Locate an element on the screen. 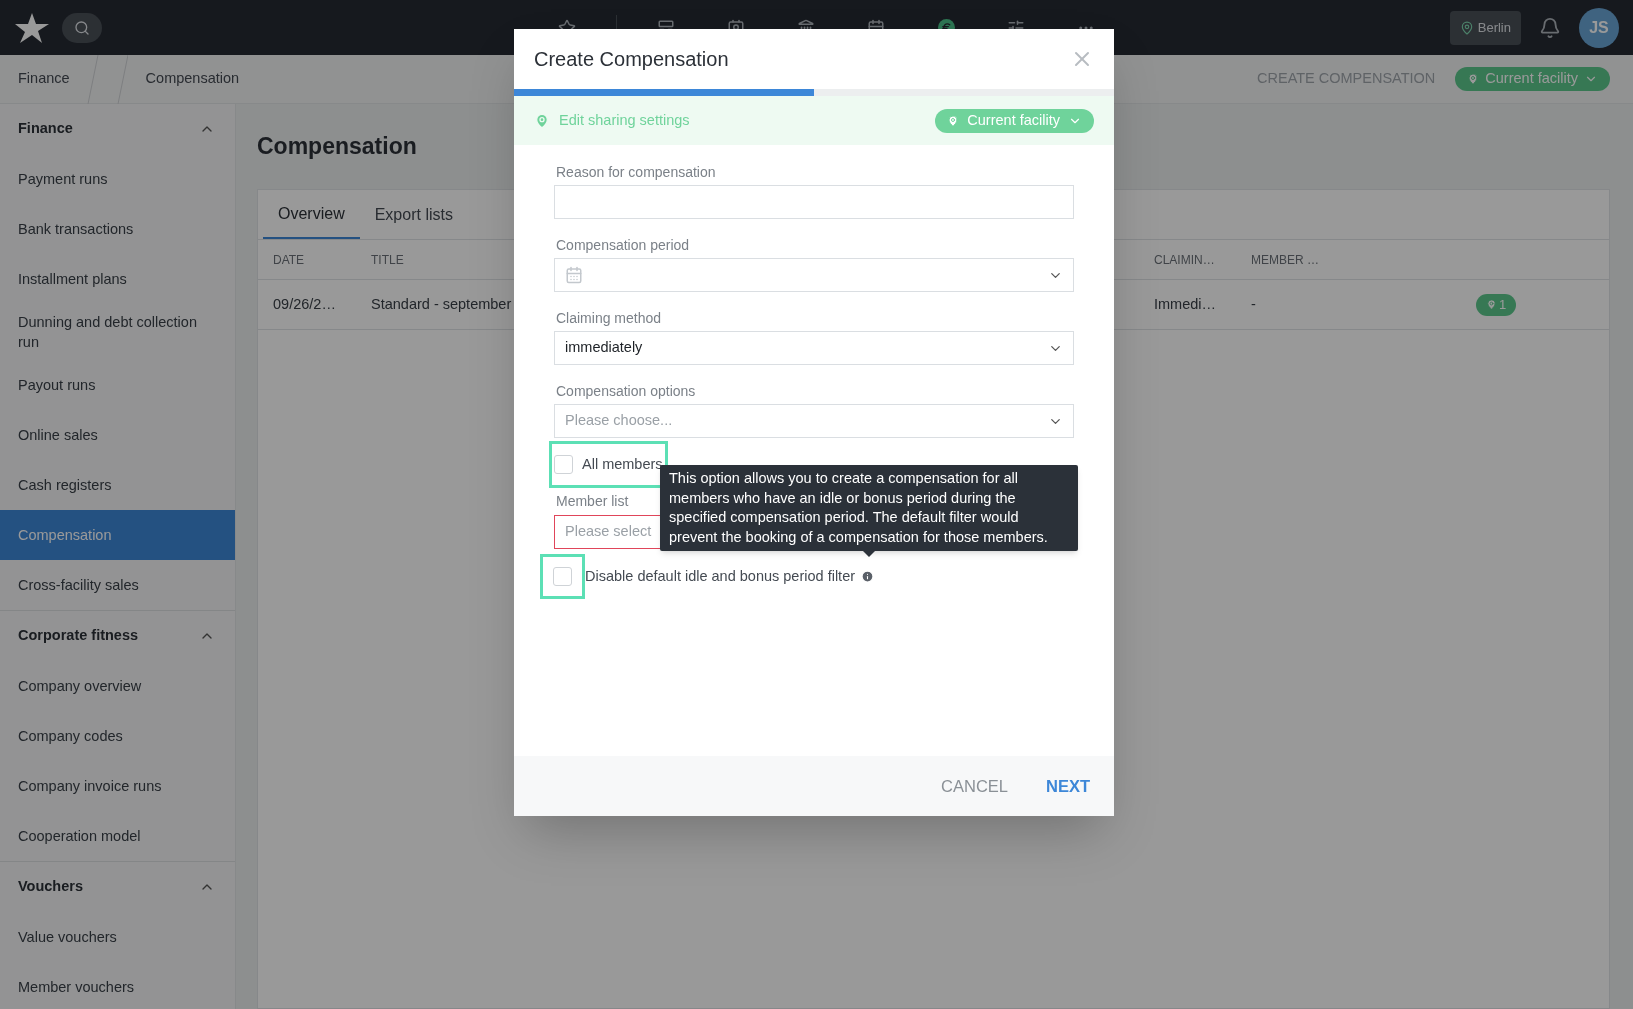 This screenshot has width=1633, height=1009. sidebar-item: Installment plans is located at coordinates (117, 279).